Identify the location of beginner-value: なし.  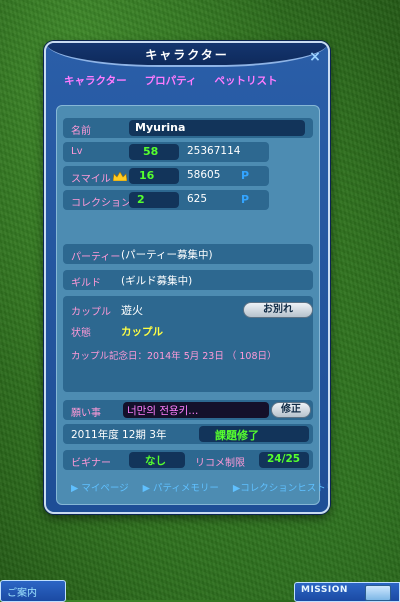
(155, 461).